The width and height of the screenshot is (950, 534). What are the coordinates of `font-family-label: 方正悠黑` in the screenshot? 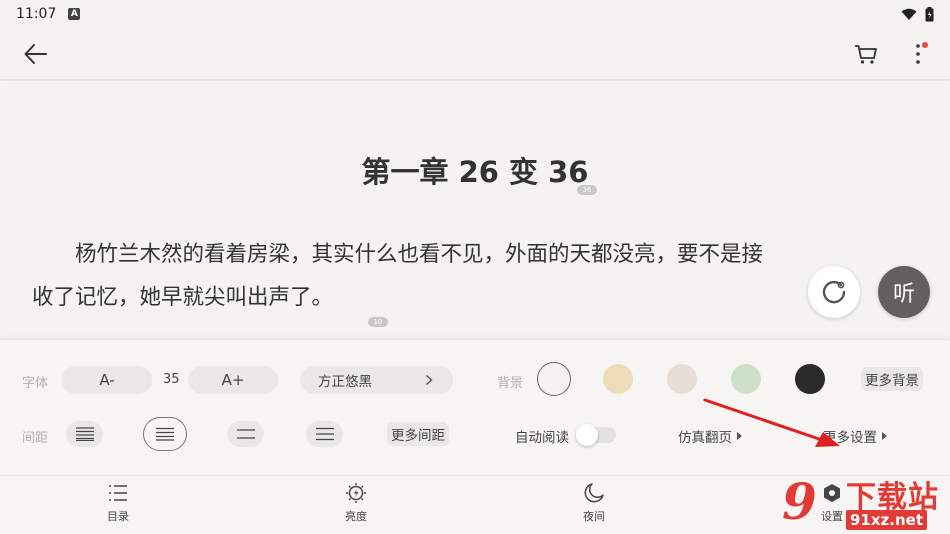 It's located at (345, 382).